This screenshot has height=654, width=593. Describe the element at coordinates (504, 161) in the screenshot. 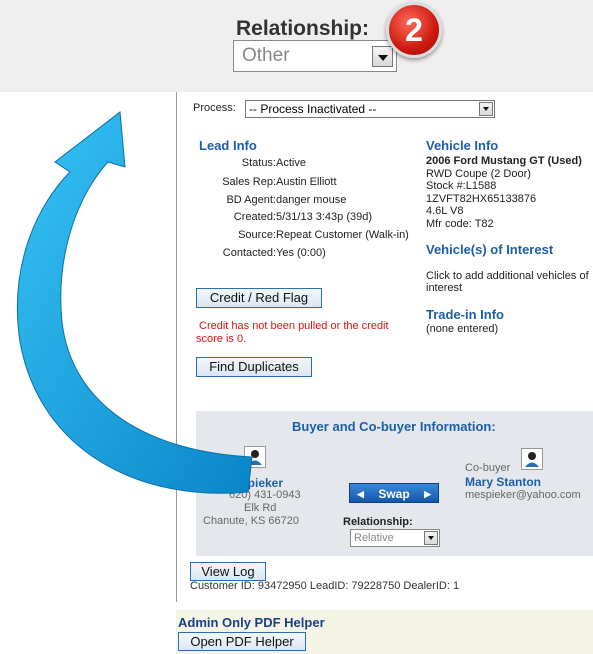

I see `vehicle-name: 2006 Ford Mustang GT (Used)` at that location.